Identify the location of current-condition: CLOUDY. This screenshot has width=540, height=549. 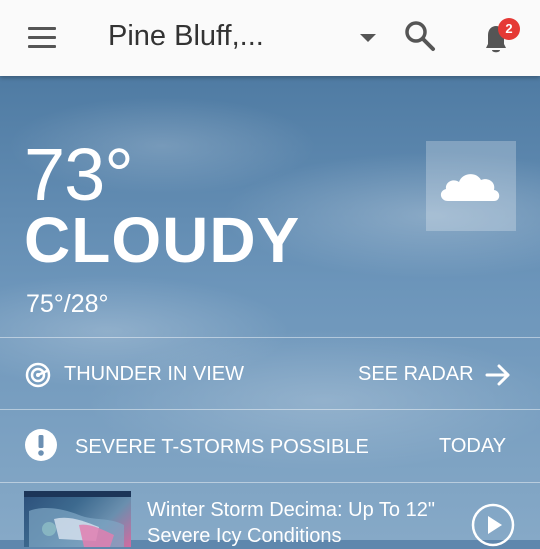
(162, 240).